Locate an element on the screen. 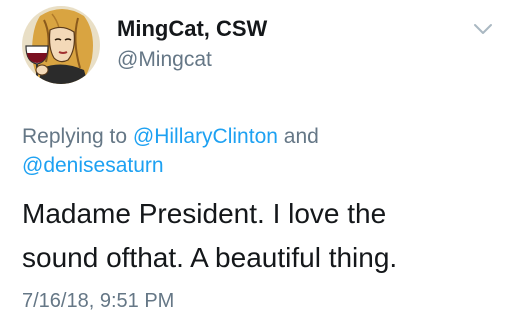 This screenshot has width=512, height=332. user-handle: @Mingcat is located at coordinates (164, 60).